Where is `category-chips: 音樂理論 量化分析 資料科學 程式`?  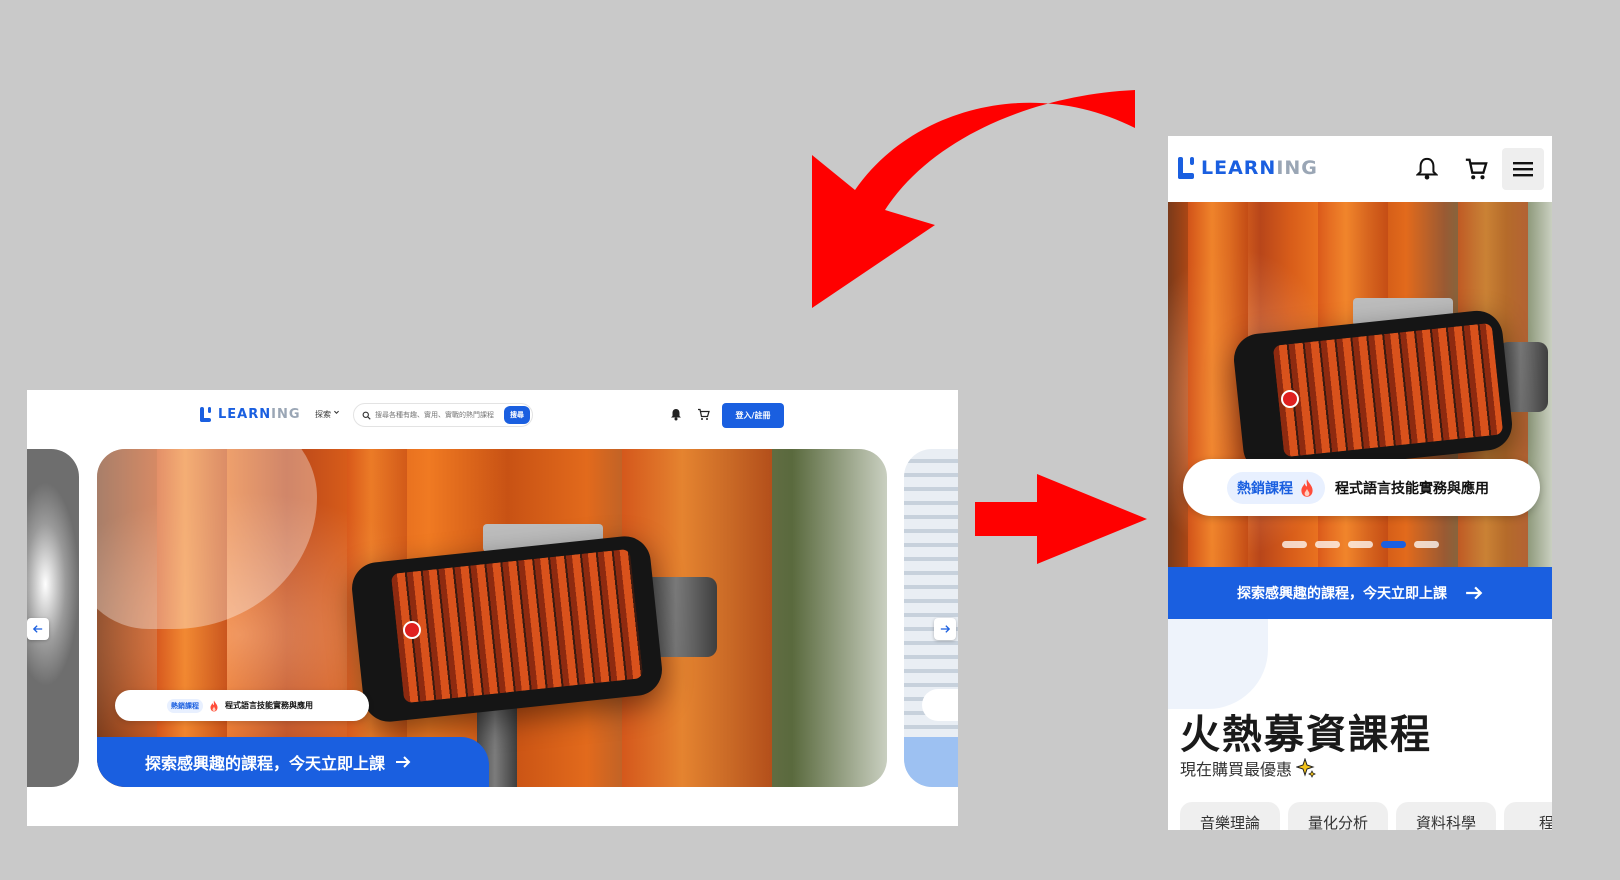
category-chips: 音樂理論 量化分析 資料科學 程式 is located at coordinates (1366, 816).